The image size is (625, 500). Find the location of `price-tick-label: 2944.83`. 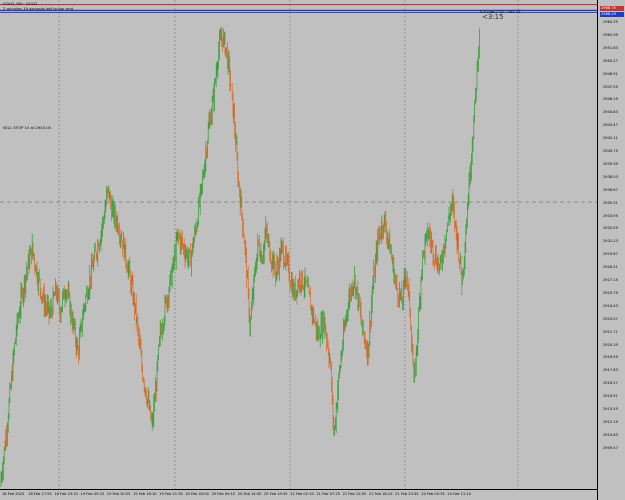

price-tick-label: 2944.83 is located at coordinates (610, 112).